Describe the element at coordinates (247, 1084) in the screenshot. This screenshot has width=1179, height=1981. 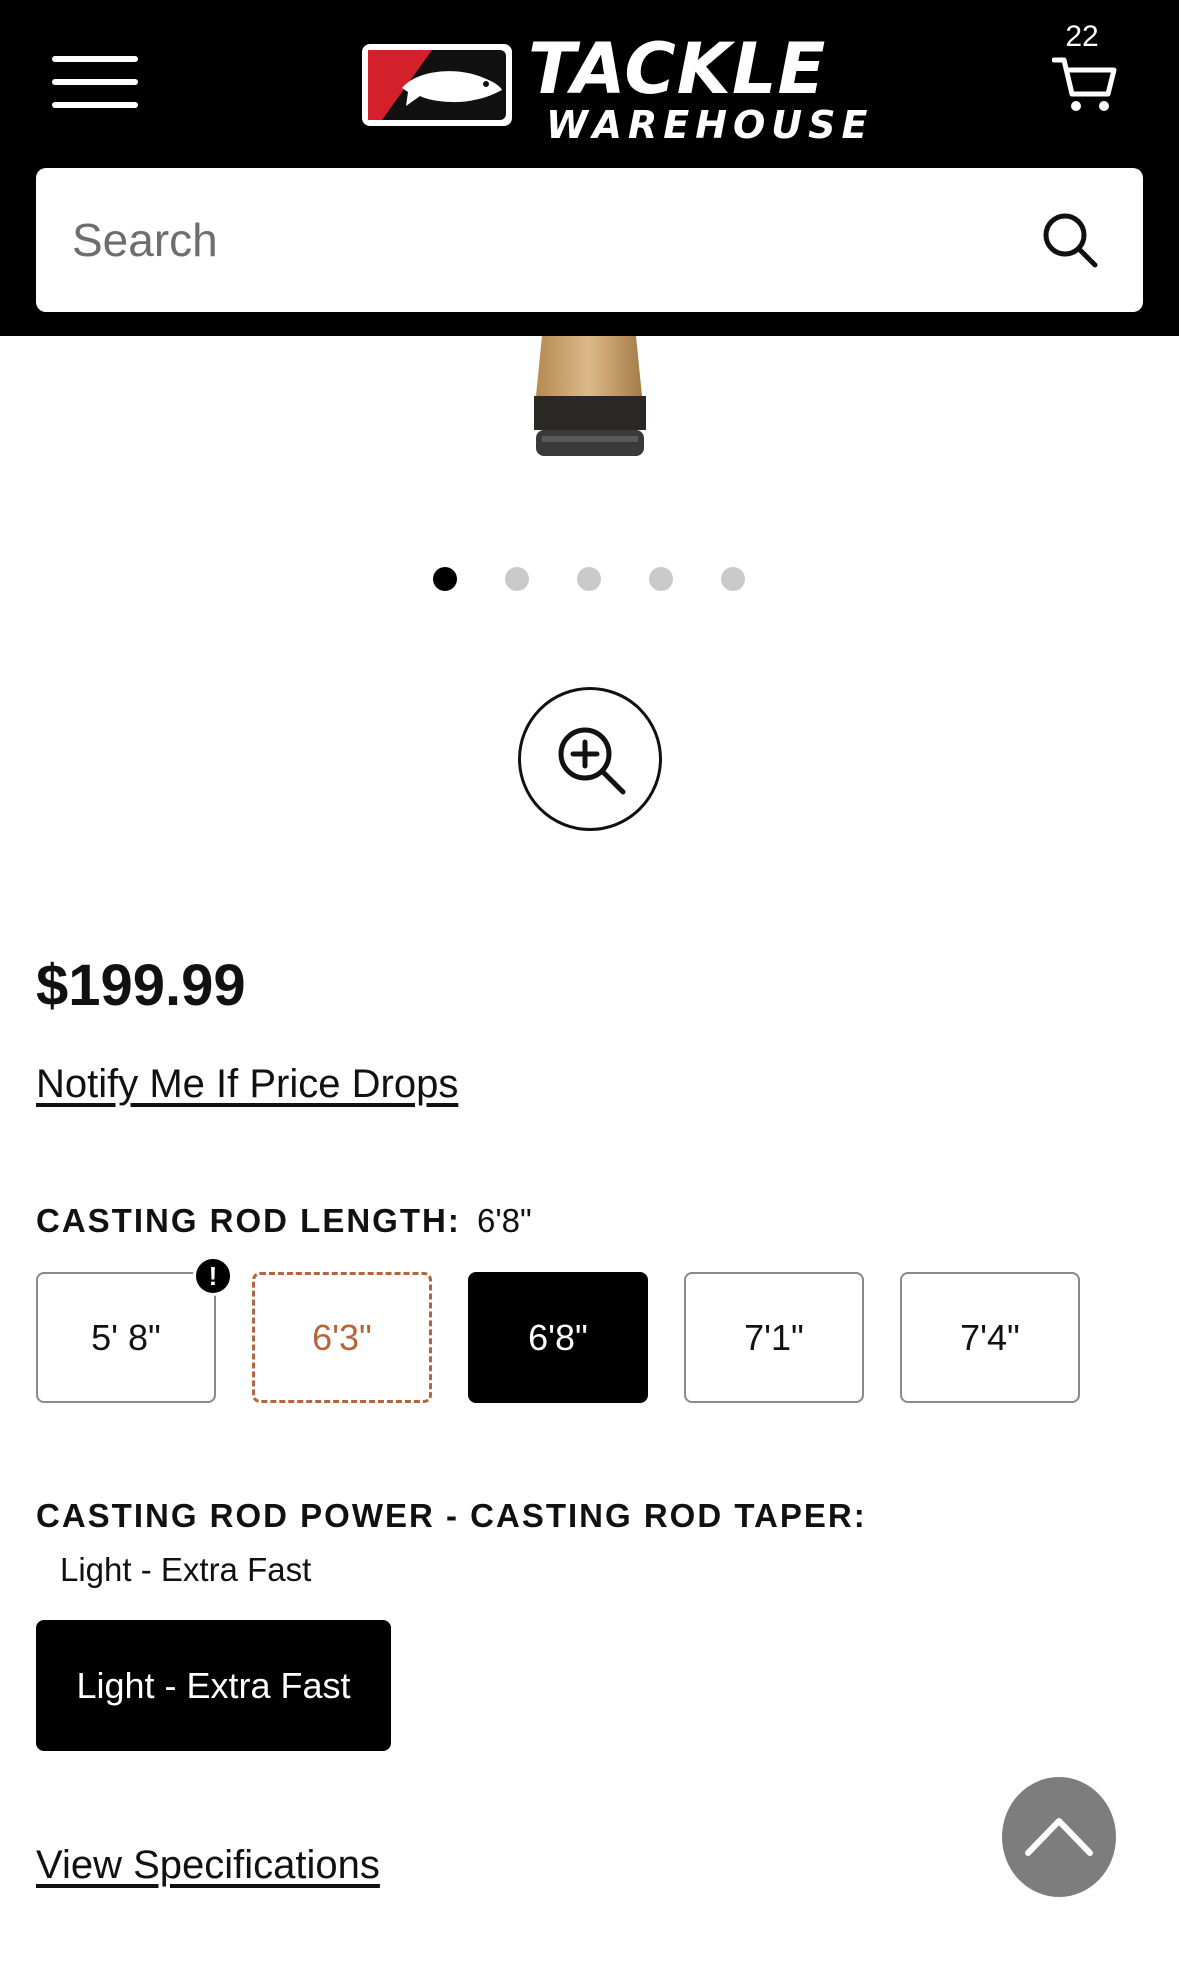
I see `notify-price-drop-link: Notify Me If Price Drops` at that location.